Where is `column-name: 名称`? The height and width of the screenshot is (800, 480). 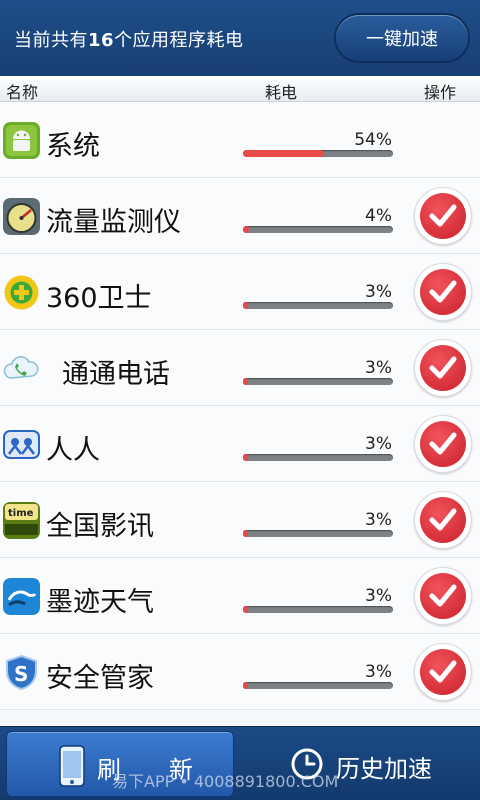
column-name: 名称 is located at coordinates (22, 92).